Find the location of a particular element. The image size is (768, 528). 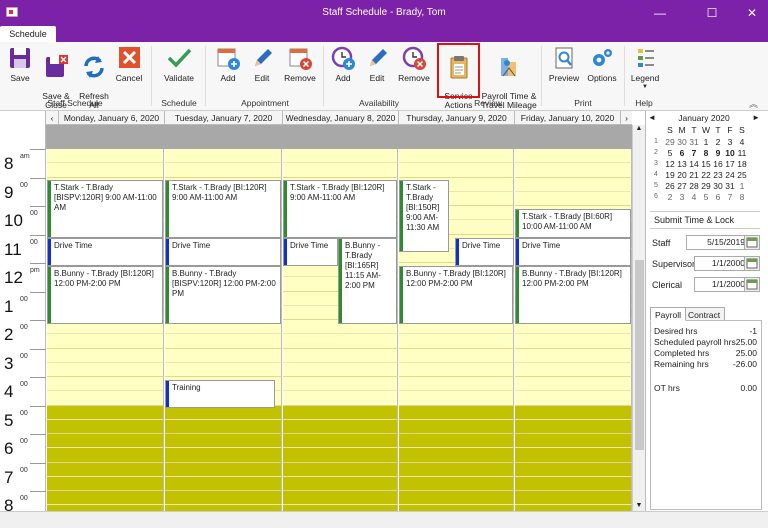

scroll-up-icon: ▲ is located at coordinates (639, 128).